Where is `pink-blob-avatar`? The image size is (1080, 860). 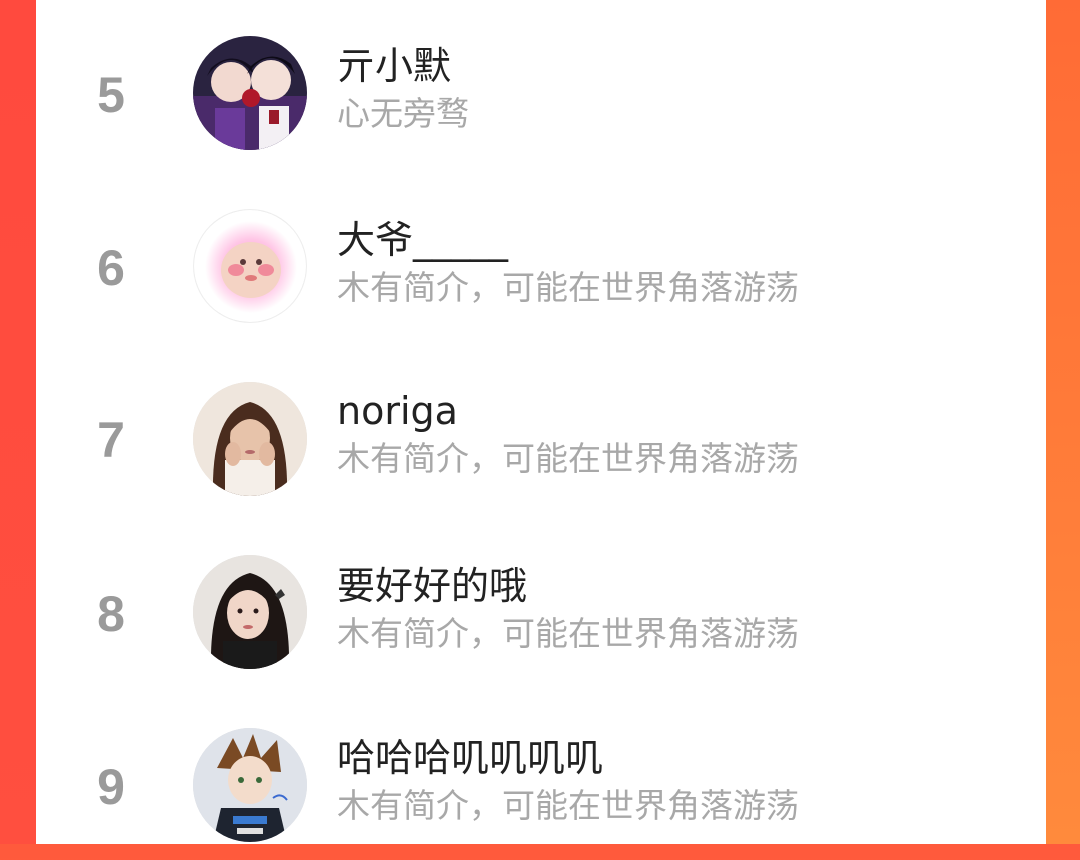
pink-blob-avatar is located at coordinates (250, 266).